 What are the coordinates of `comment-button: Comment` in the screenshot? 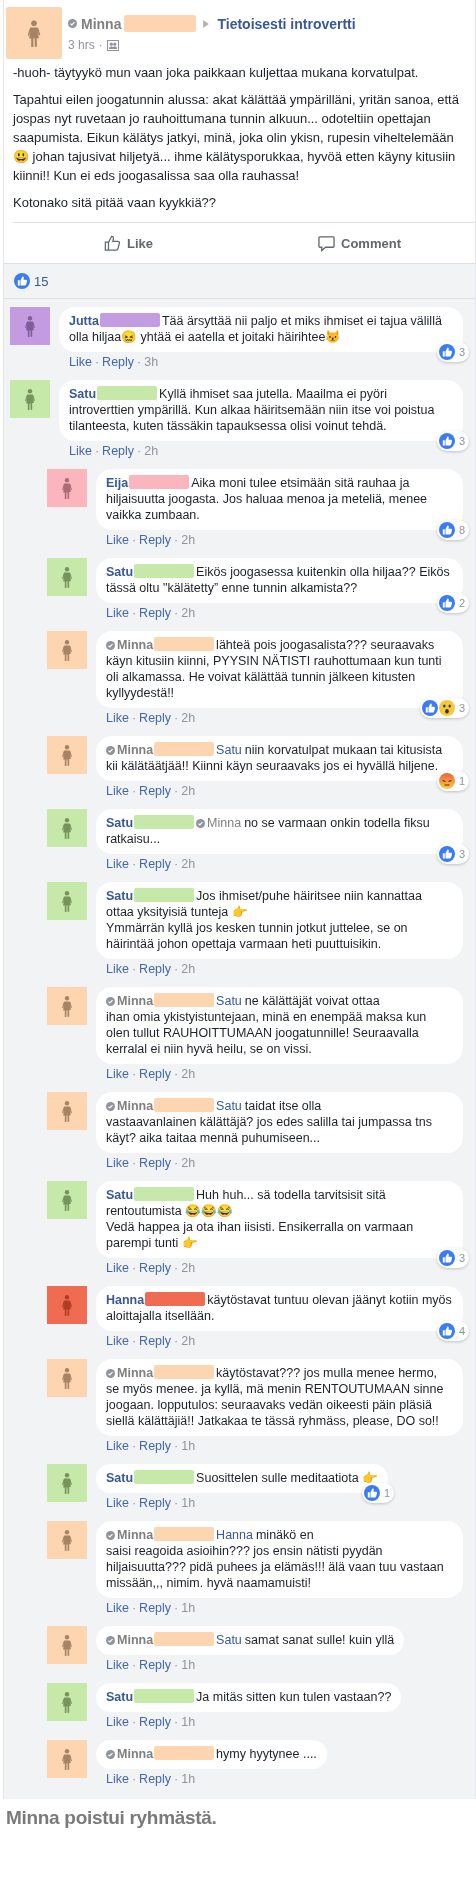 It's located at (359, 243).